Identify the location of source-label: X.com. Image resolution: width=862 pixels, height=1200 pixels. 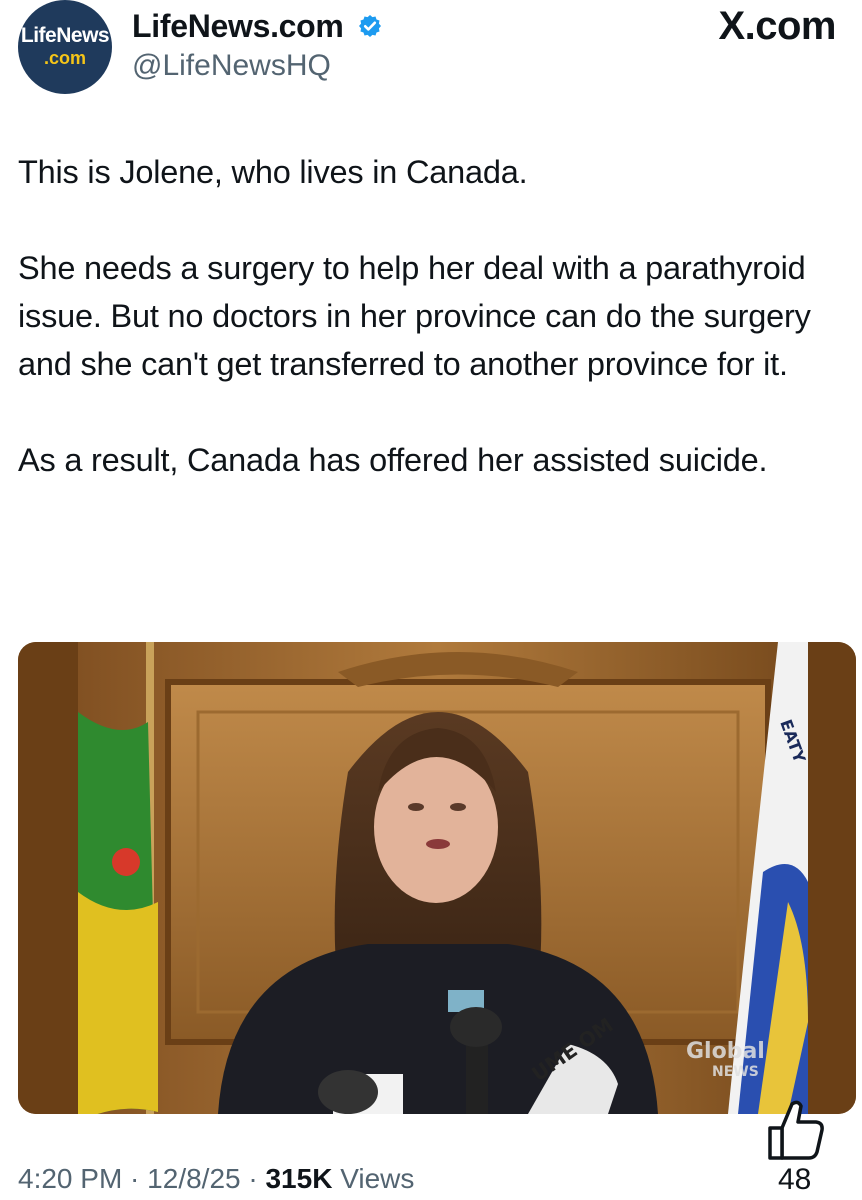
(777, 26).